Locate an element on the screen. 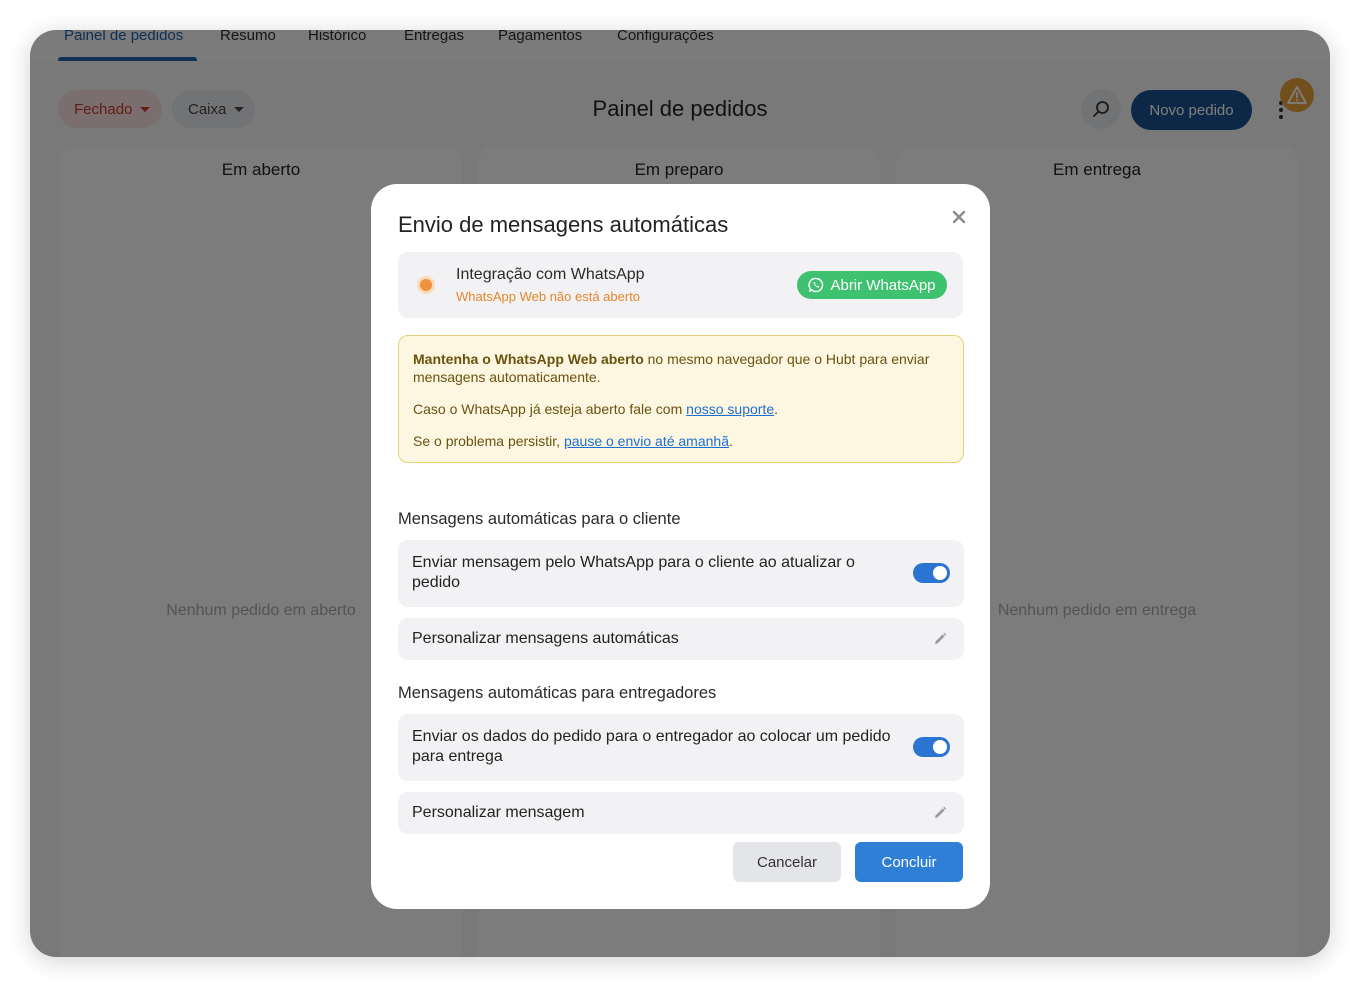 Image resolution: width=1360 pixels, height=987 pixels. whatsapp-icon is located at coordinates (816, 285).